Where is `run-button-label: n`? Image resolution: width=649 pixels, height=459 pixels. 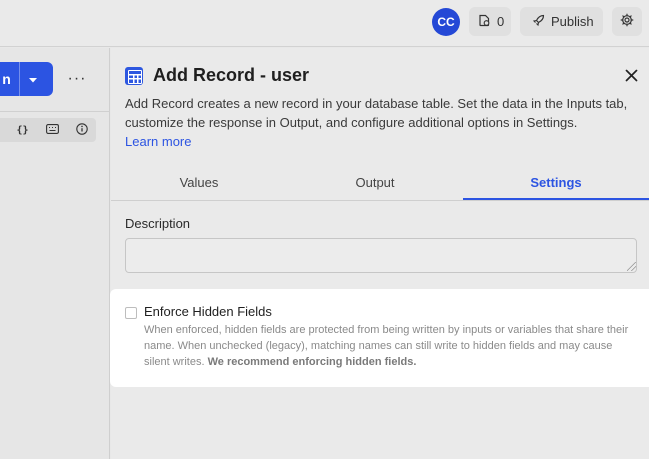
run-button-label: n is located at coordinates (6, 79).